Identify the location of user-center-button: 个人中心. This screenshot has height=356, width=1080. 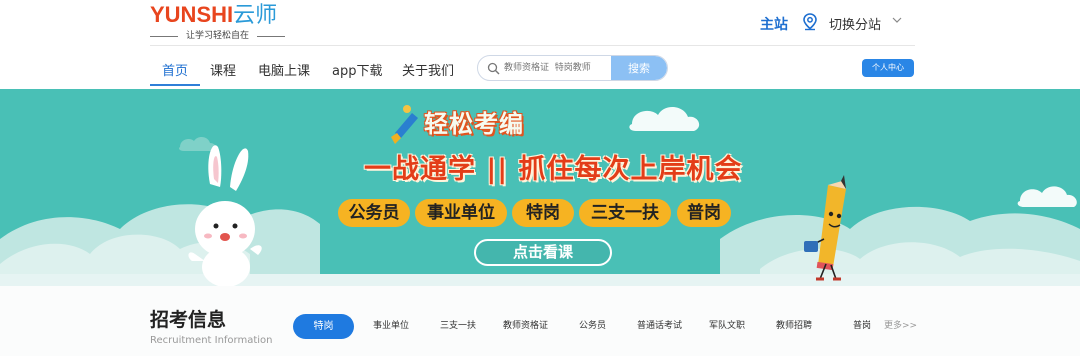
(888, 68).